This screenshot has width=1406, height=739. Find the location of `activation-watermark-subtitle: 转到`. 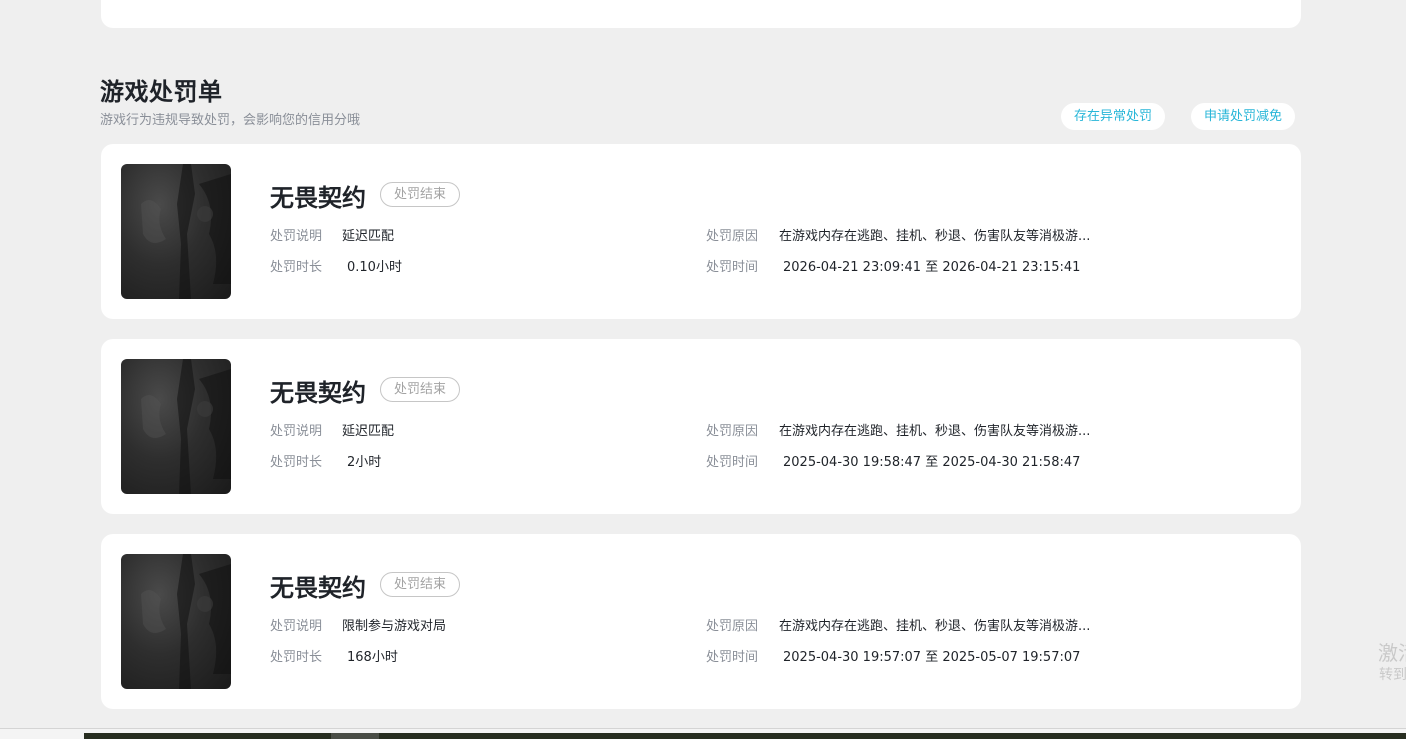

activation-watermark-subtitle: 转到 is located at coordinates (1392, 675).